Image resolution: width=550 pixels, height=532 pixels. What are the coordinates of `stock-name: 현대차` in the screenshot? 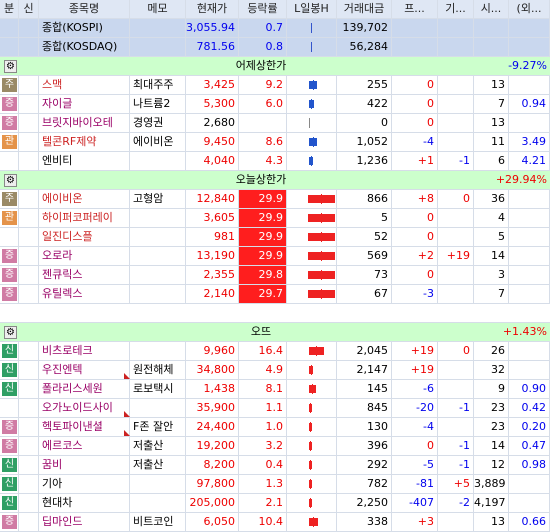 It's located at (84, 503).